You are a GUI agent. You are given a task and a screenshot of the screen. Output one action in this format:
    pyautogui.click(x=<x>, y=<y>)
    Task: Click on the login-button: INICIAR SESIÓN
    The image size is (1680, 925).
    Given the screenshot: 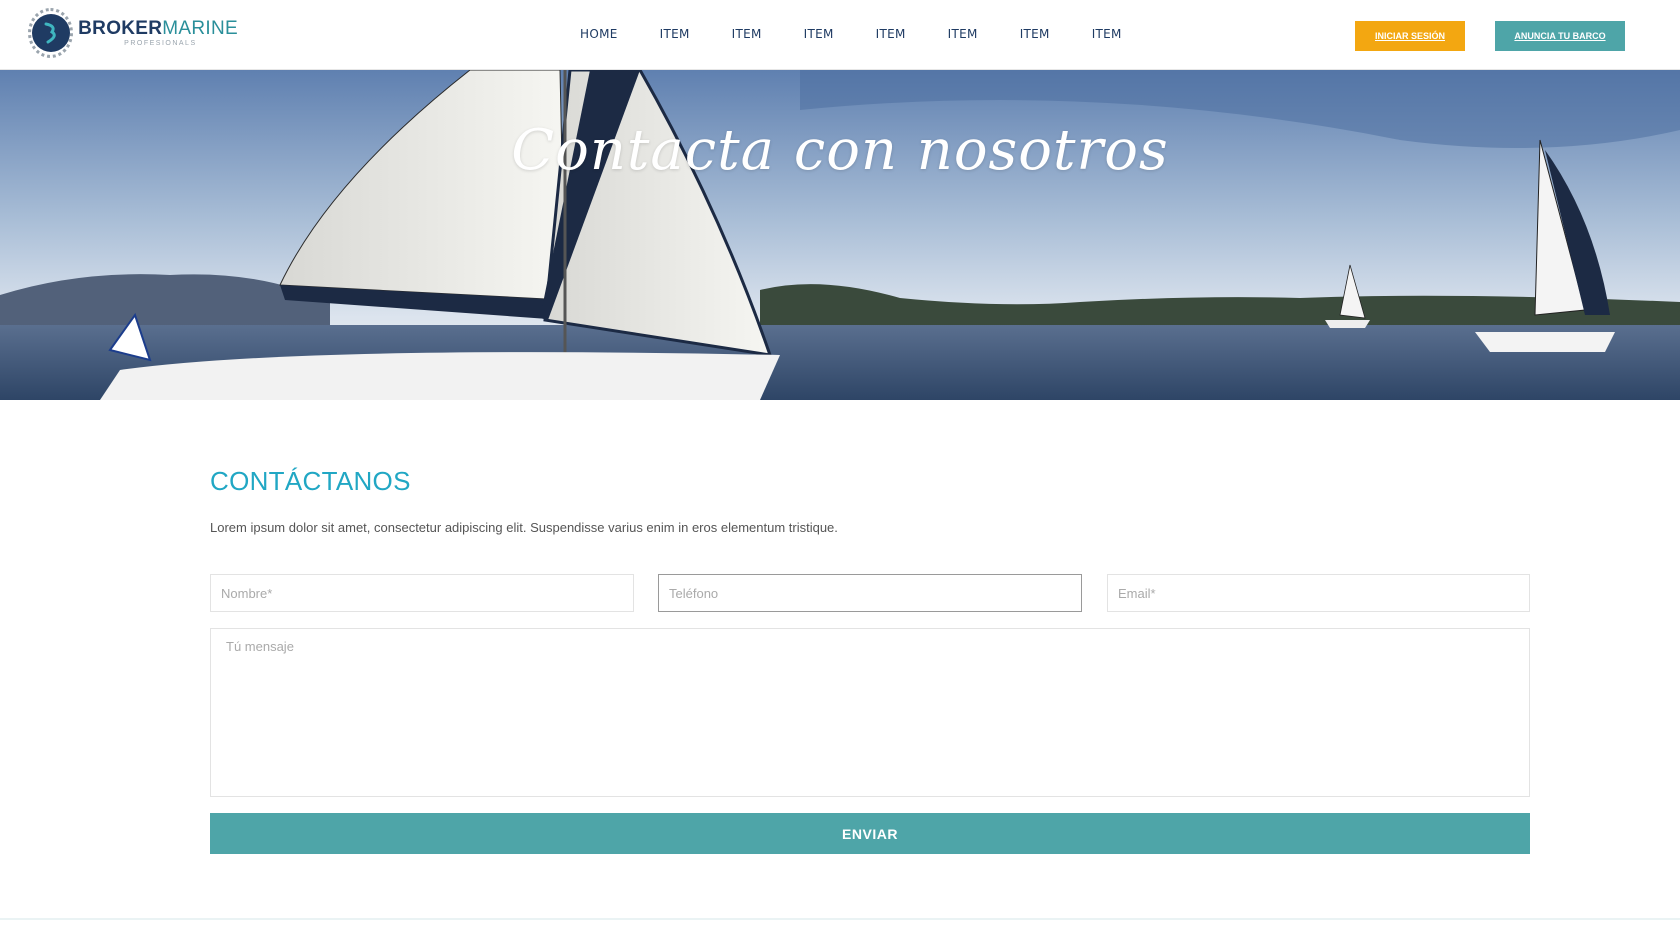 What is the action you would take?
    pyautogui.click(x=1410, y=36)
    